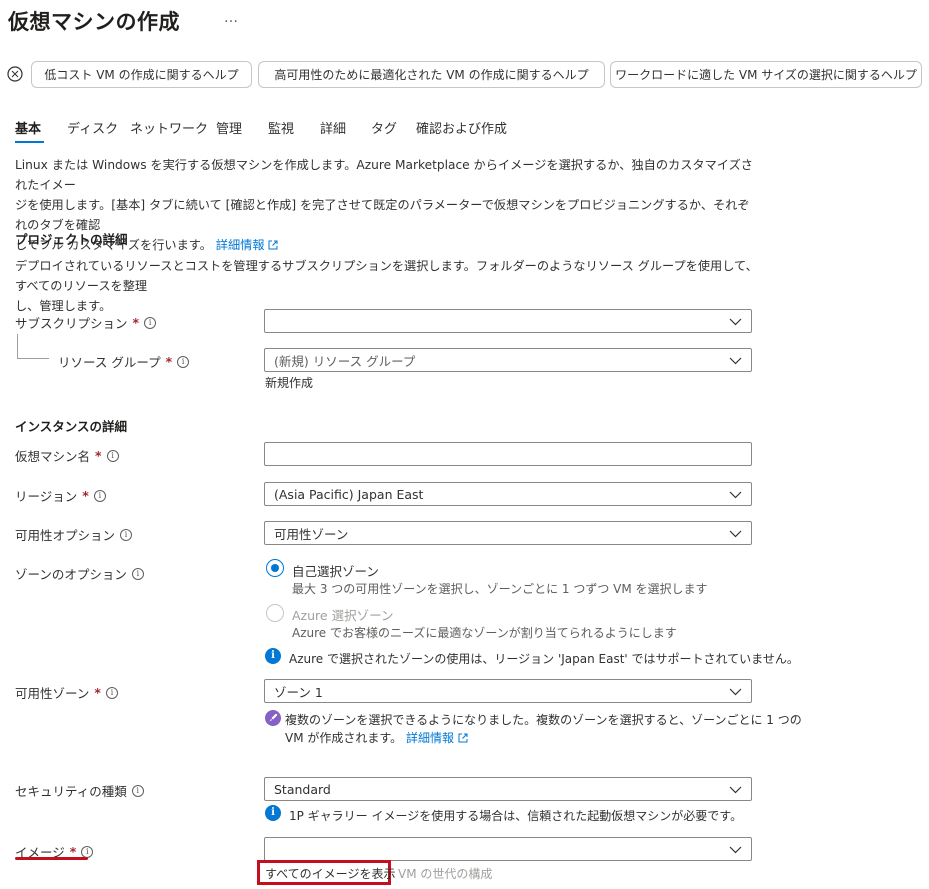 The width and height of the screenshot is (929, 889). I want to click on zone-self-selected-radio, so click(275, 568).